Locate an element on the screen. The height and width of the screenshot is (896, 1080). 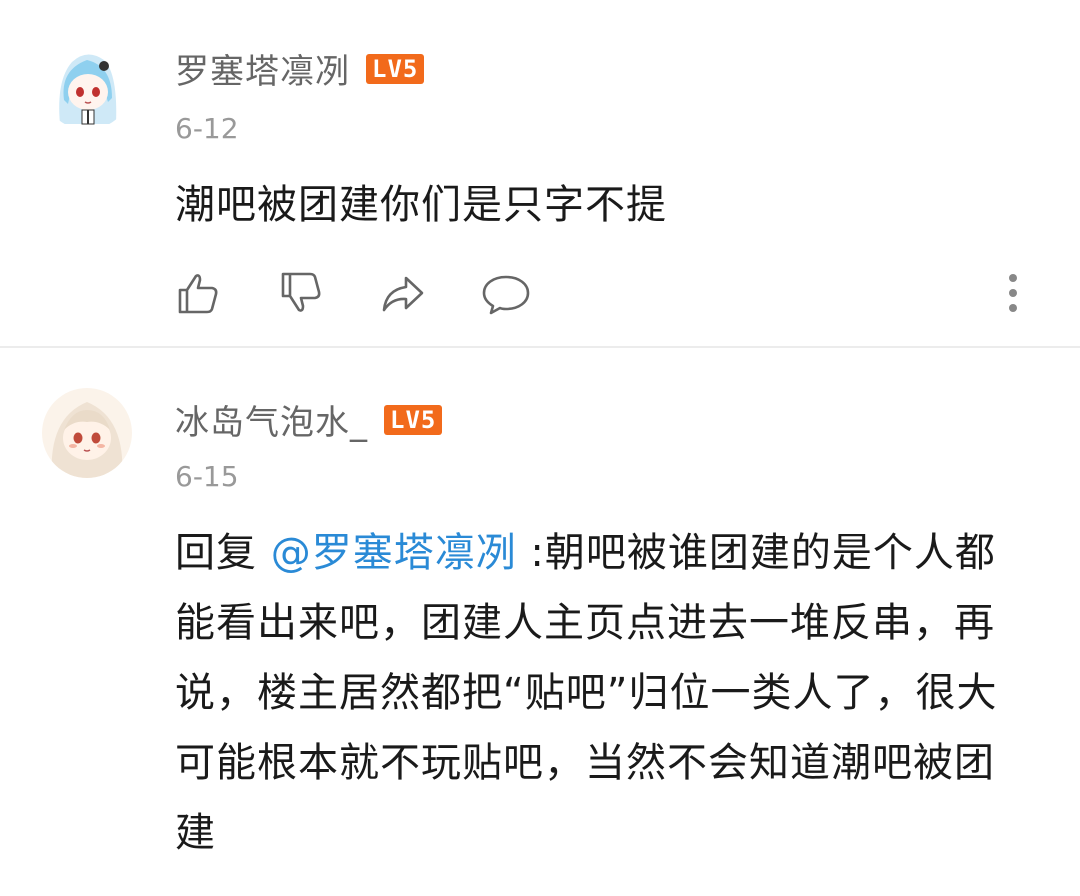
mention-link: @罗塞塔凛冽 is located at coordinates (394, 553).